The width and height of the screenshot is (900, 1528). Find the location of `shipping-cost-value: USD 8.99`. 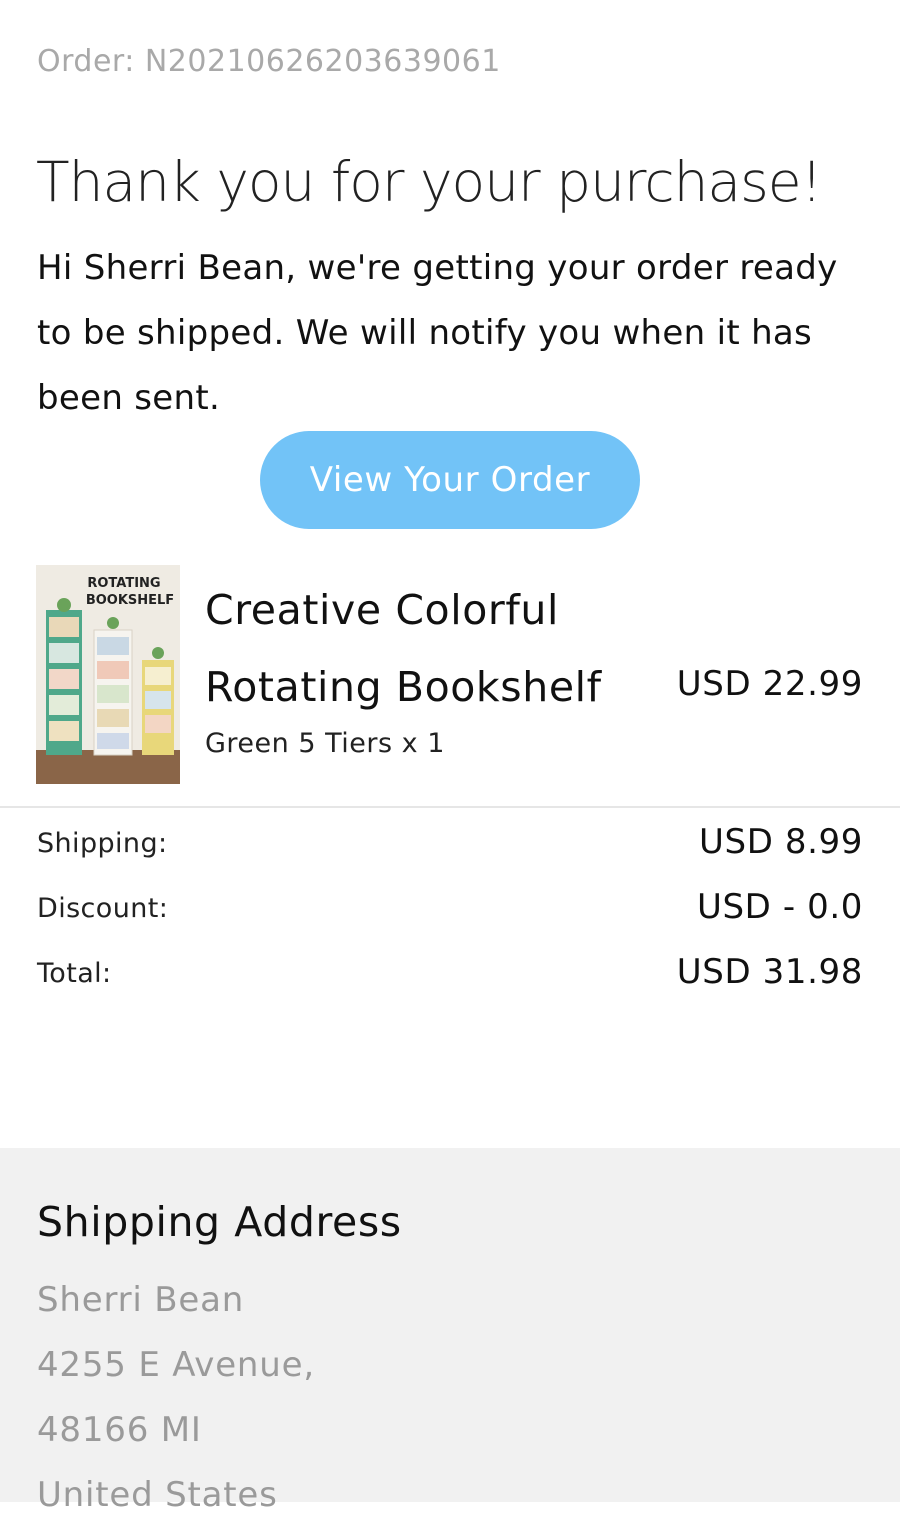

shipping-cost-value: USD 8.99 is located at coordinates (781, 842).